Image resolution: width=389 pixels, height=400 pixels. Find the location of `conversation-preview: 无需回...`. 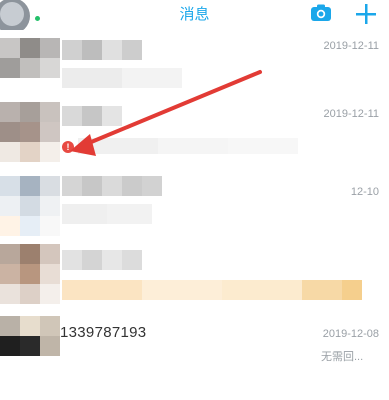

conversation-preview: 无需回... is located at coordinates (342, 357).